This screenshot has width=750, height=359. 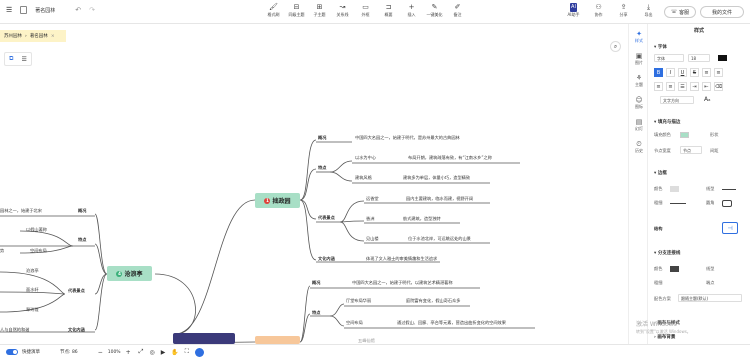 I want to click on indent-button: ⇥, so click(x=694, y=86).